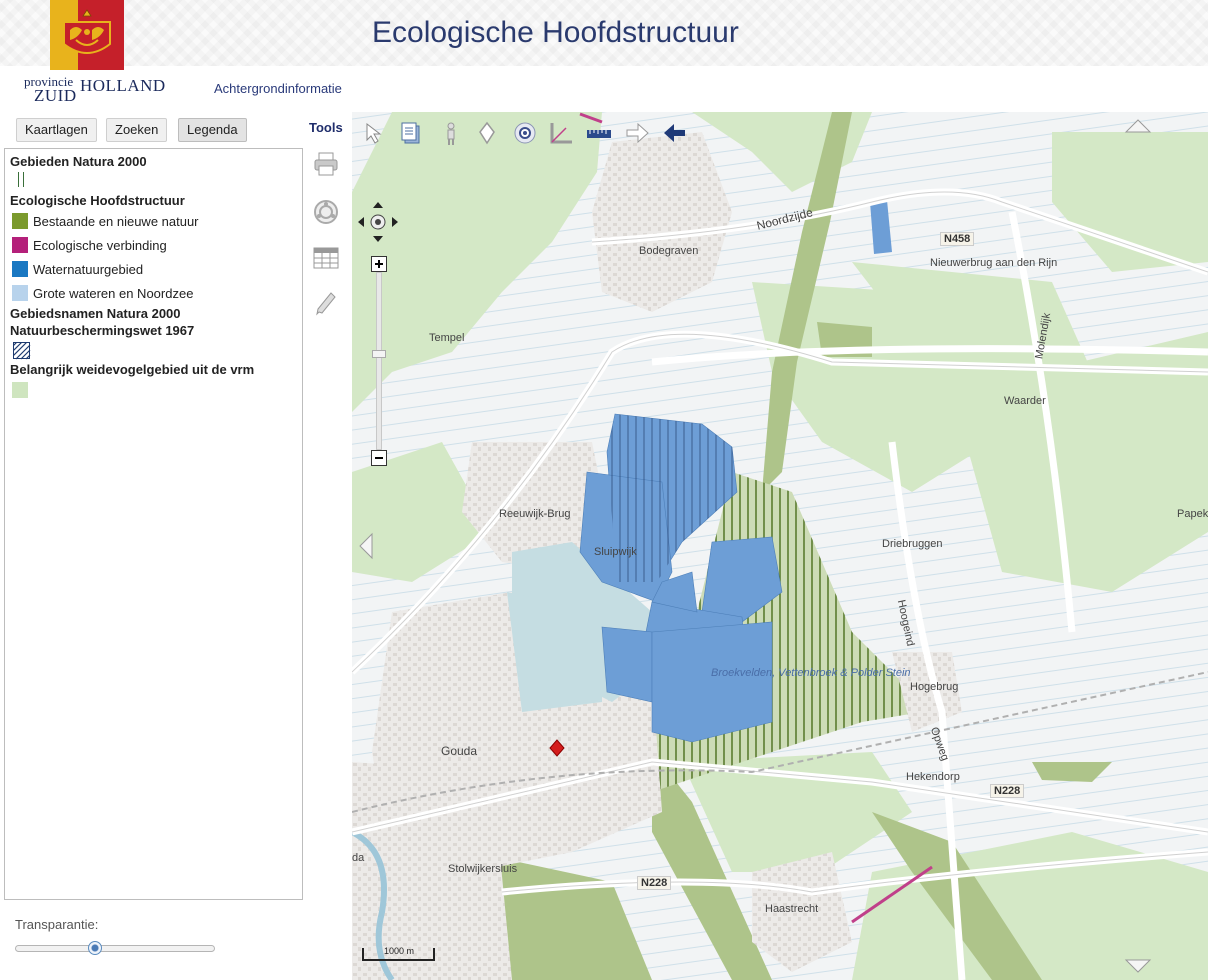 This screenshot has height=980, width=1208. What do you see at coordinates (487, 133) in the screenshot?
I see `location-pin-icon` at bounding box center [487, 133].